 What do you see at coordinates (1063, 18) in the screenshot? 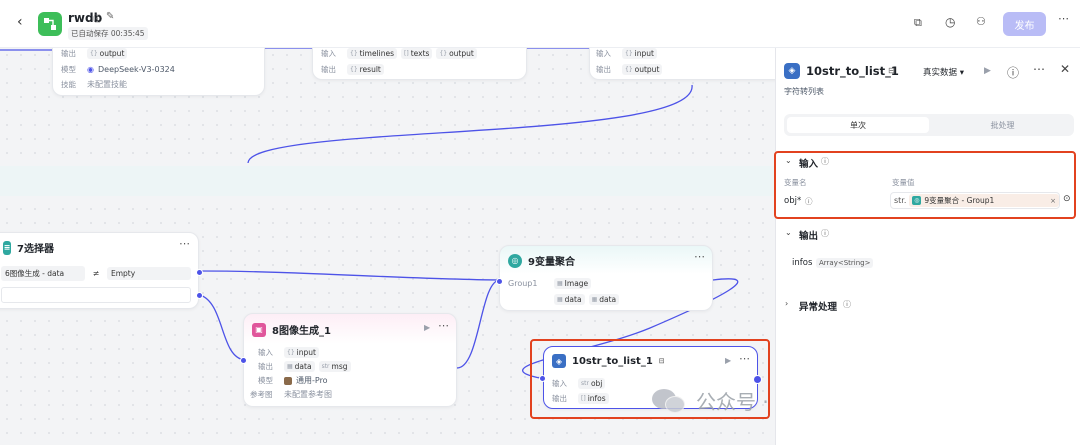
I see `more-icon: ⋯` at bounding box center [1063, 18].